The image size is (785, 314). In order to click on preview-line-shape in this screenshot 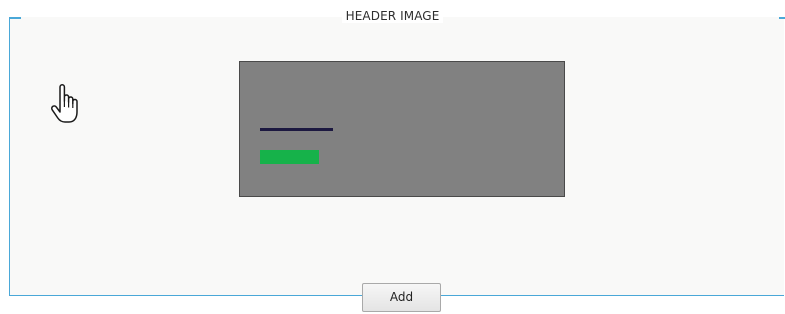, I will do `click(296, 129)`.